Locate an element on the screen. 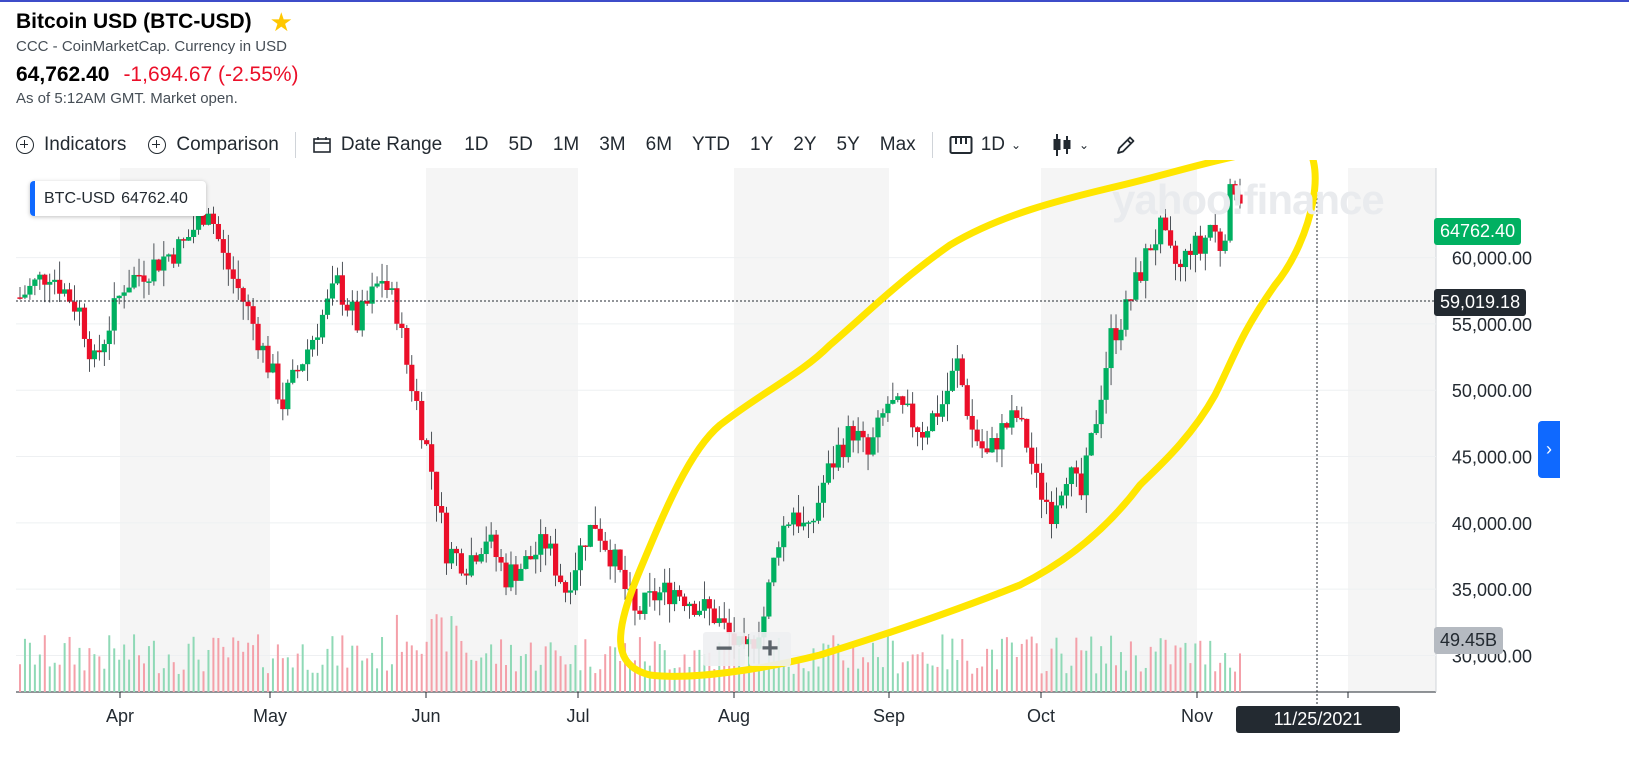  comparison-button: Comparison is located at coordinates (213, 145).